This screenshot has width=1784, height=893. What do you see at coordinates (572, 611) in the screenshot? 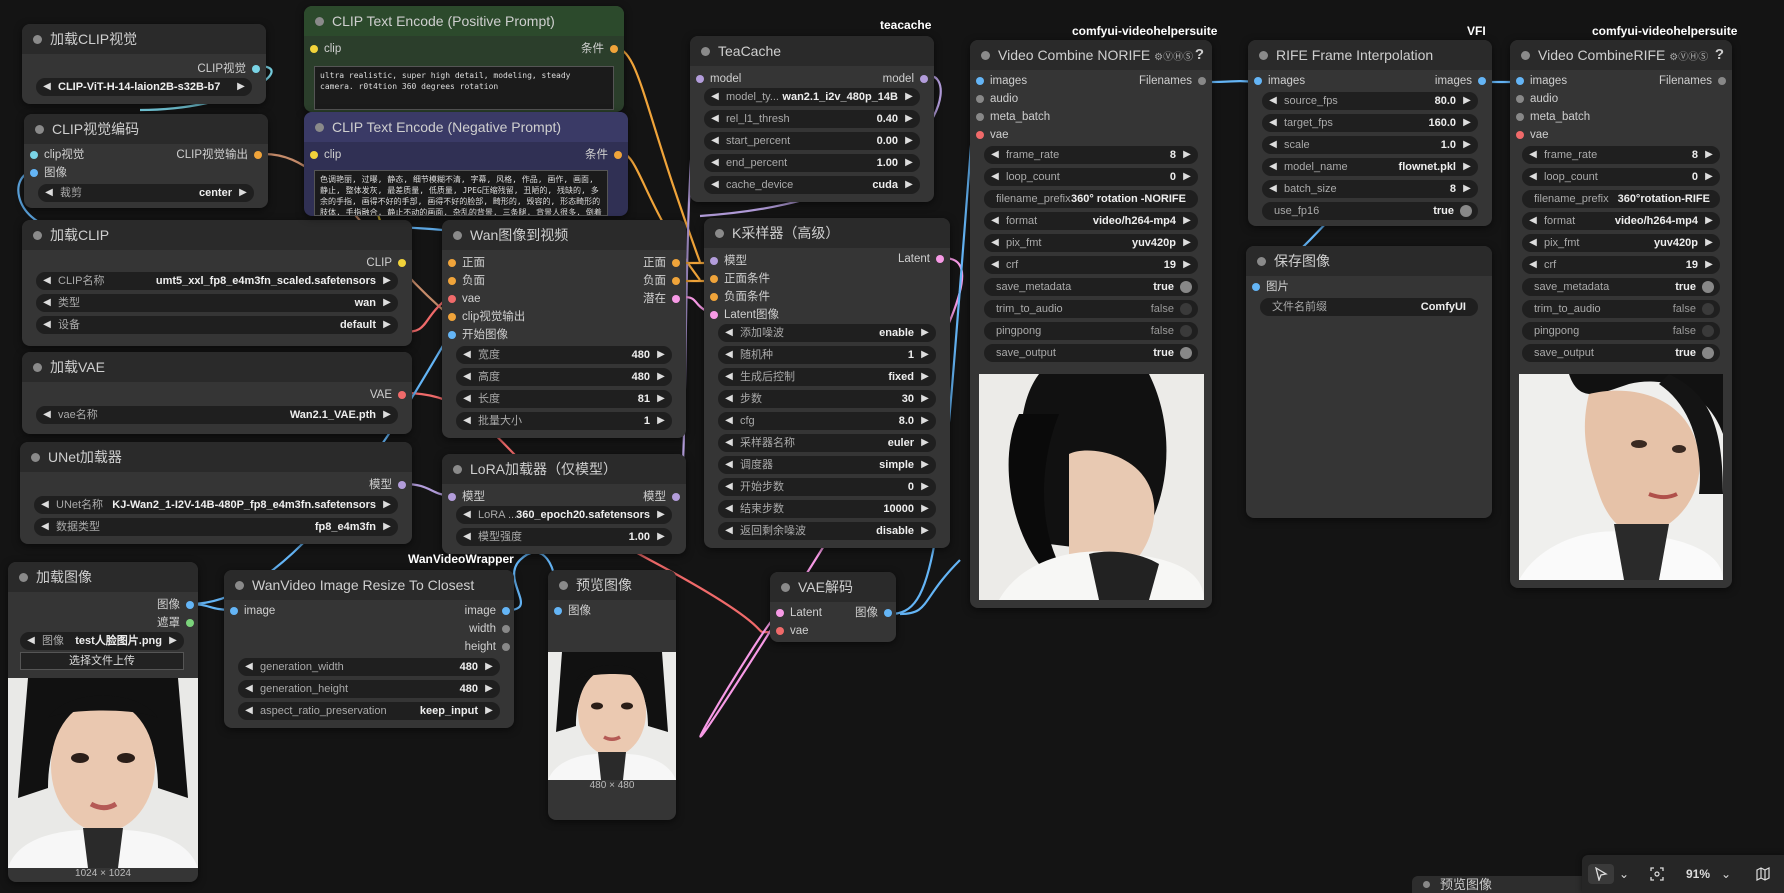
I see `input-images: 图像` at bounding box center [572, 611].